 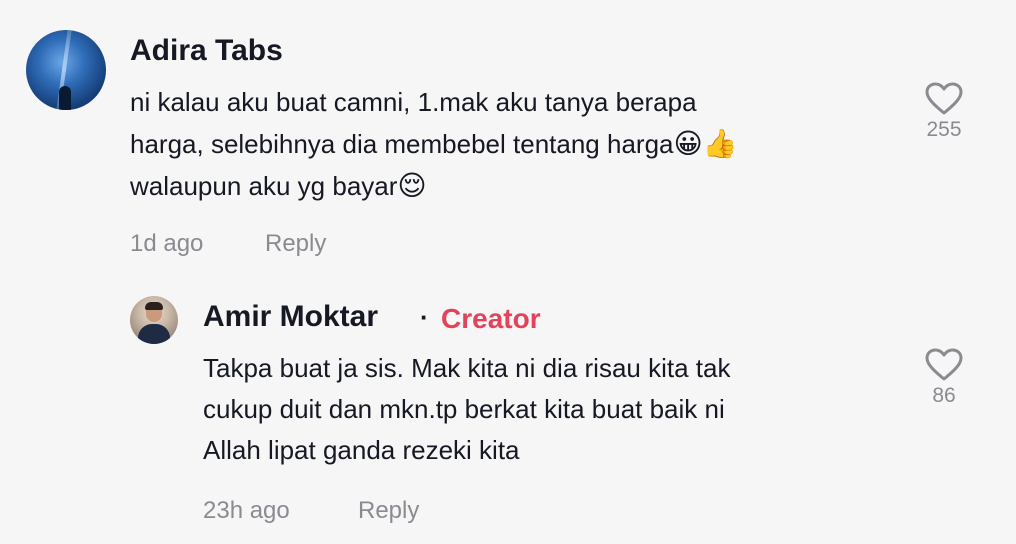 What do you see at coordinates (388, 511) in the screenshot?
I see `reply-reply-button: Reply` at bounding box center [388, 511].